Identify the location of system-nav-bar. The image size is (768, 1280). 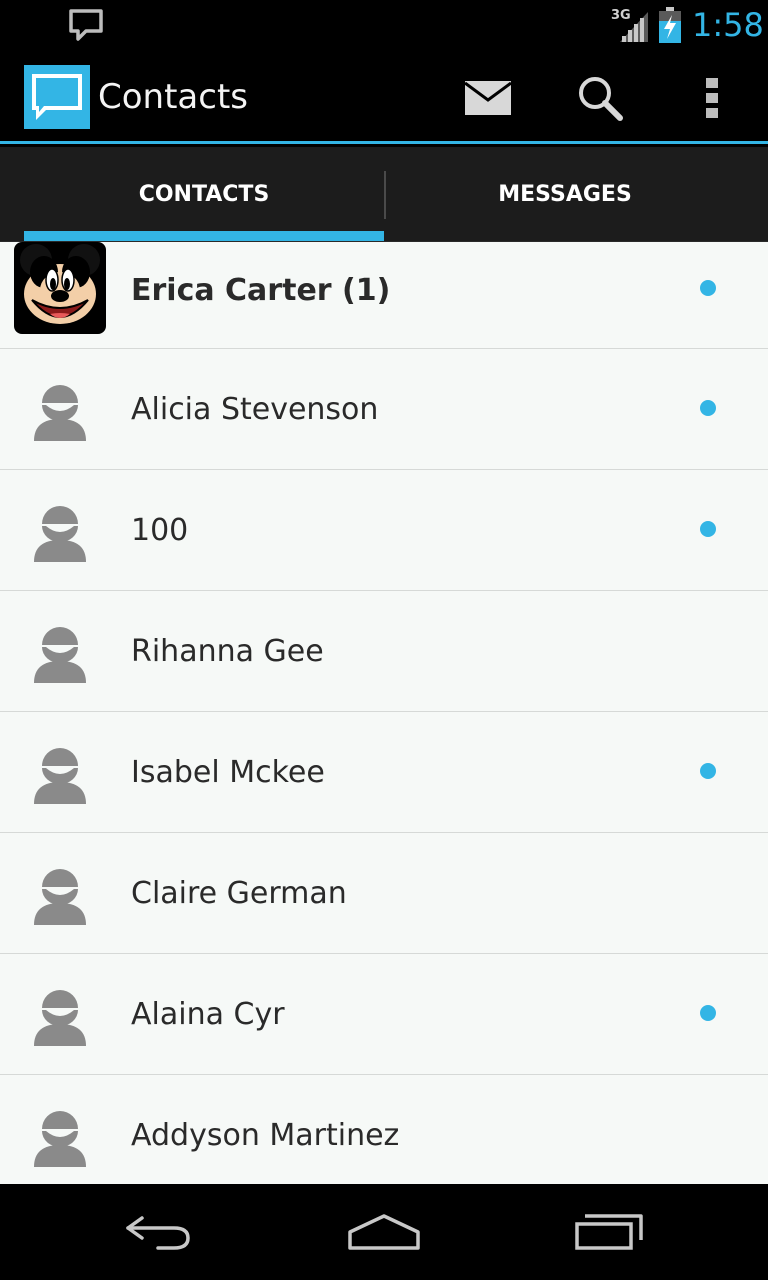
(384, 1232).